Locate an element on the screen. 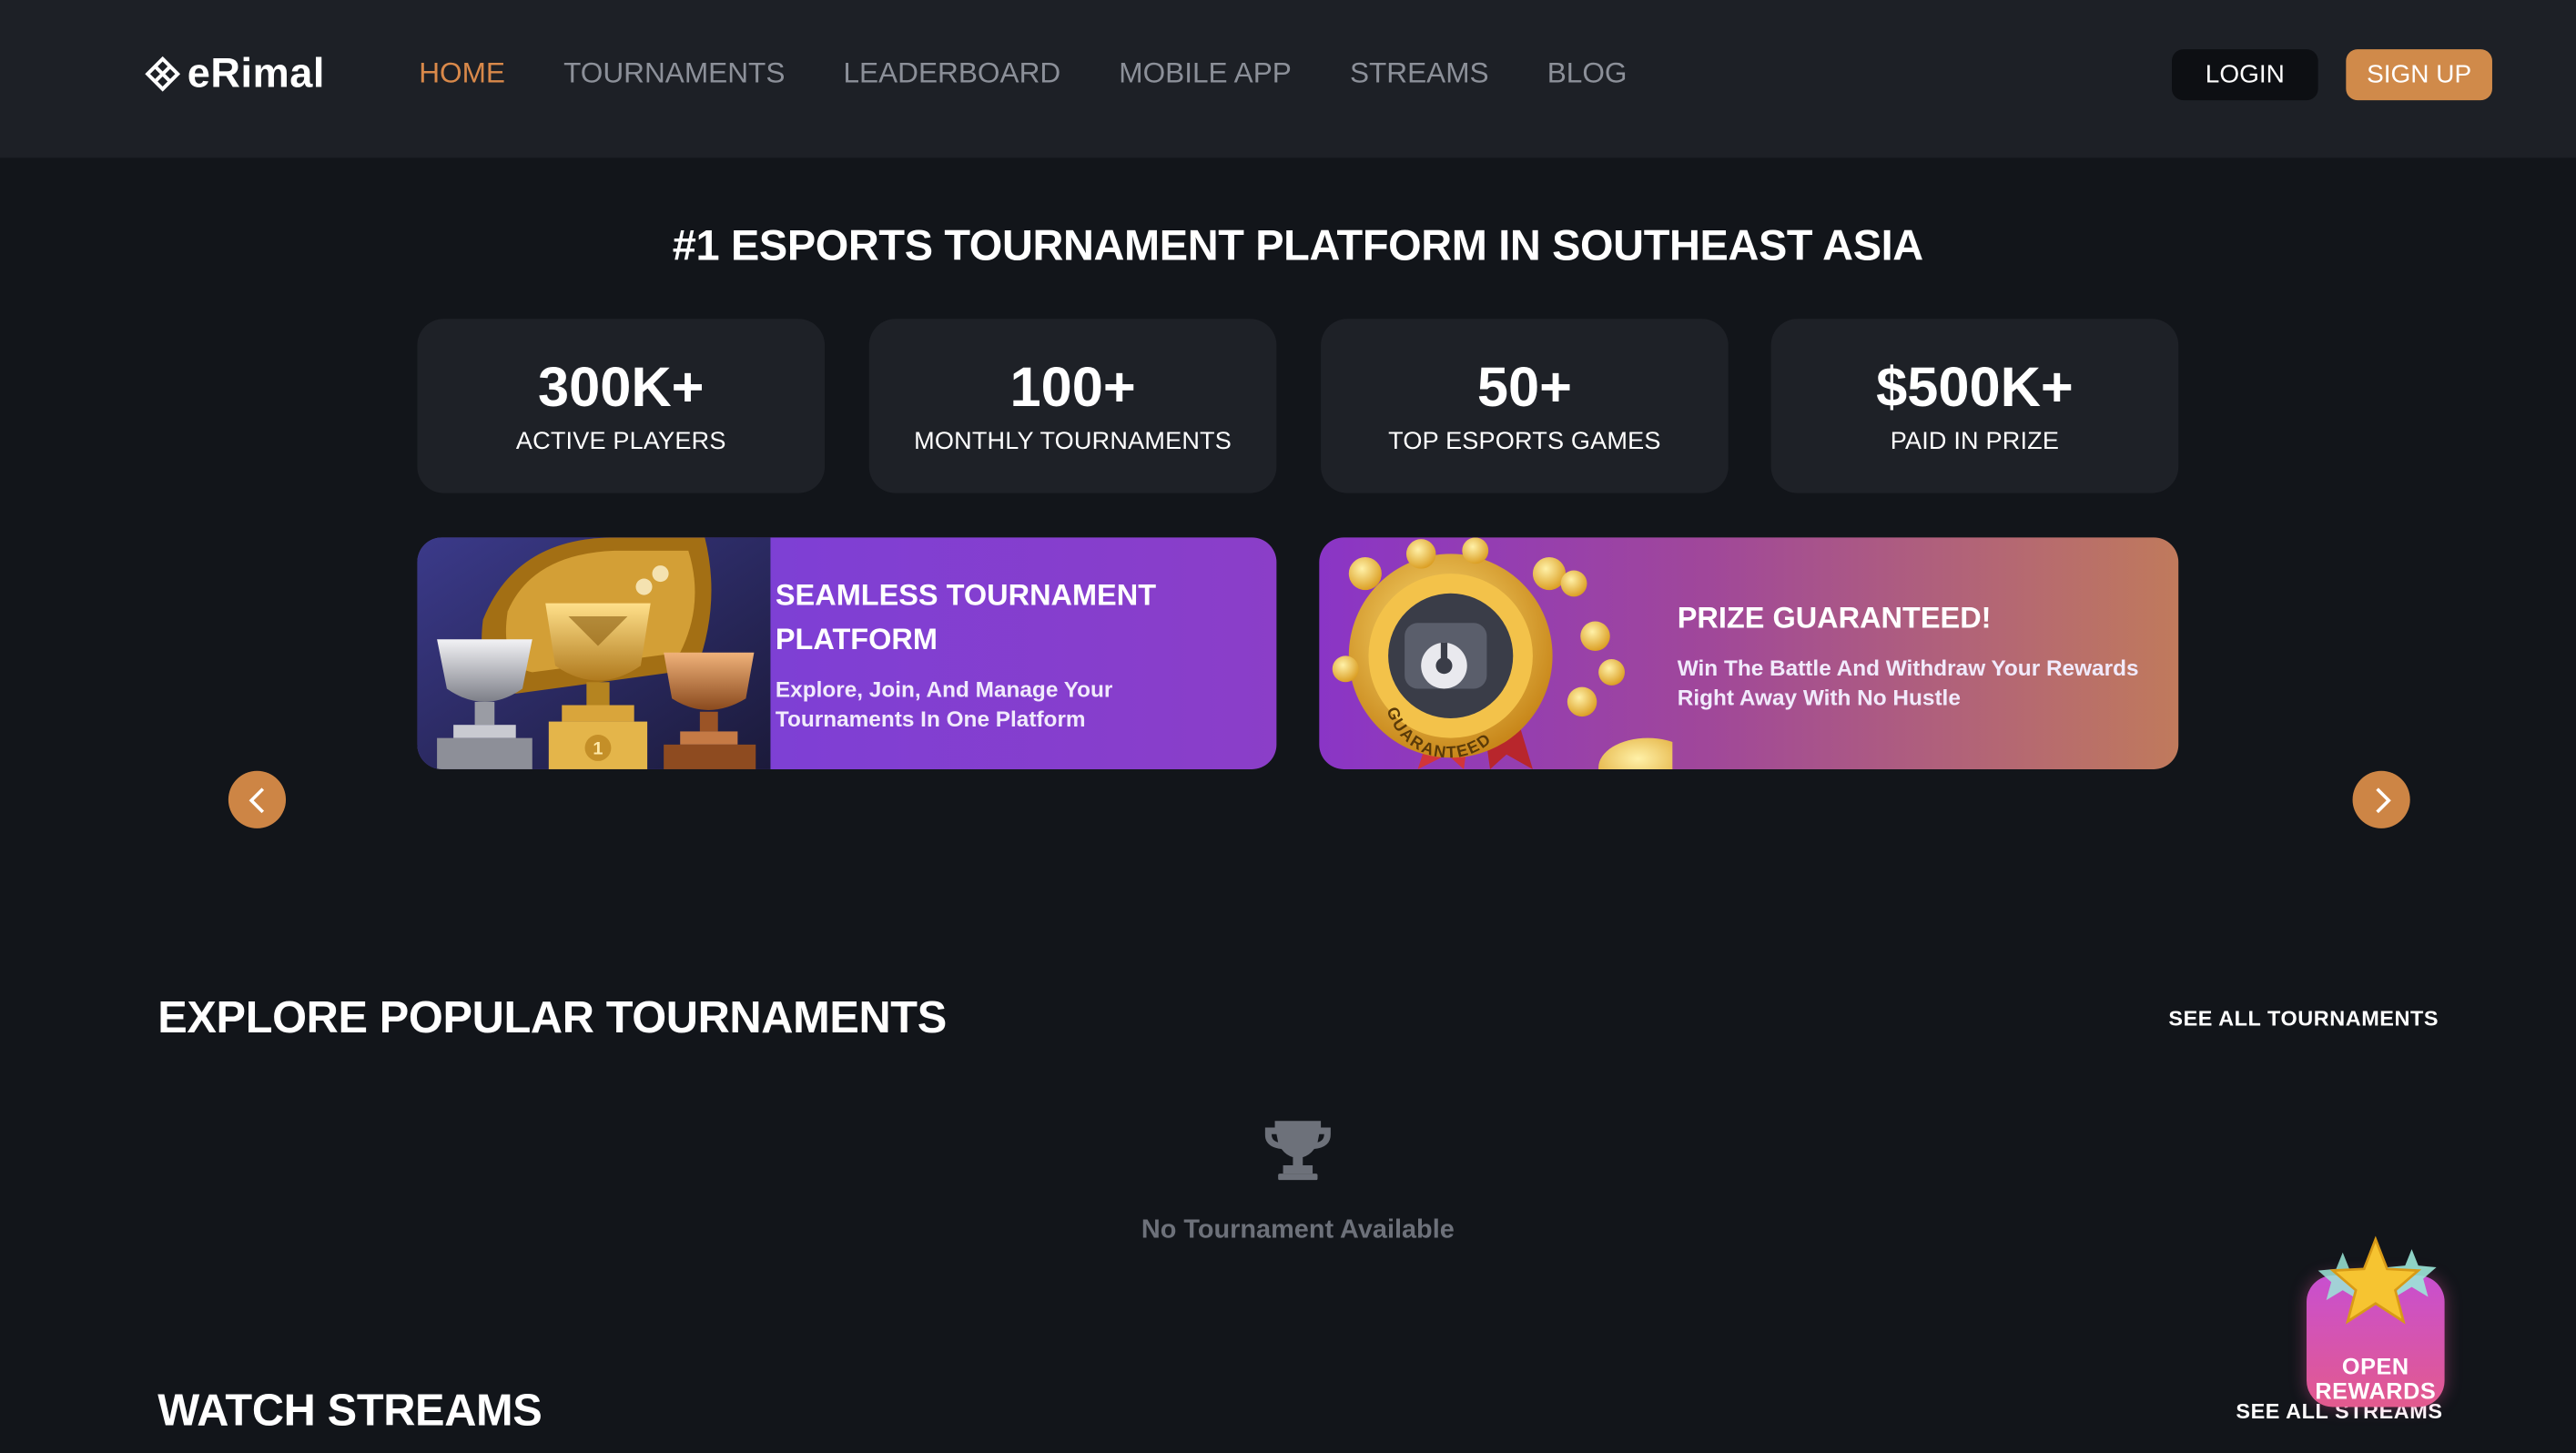 This screenshot has height=1453, width=2576. chevron-right-icon is located at coordinates (2382, 800).